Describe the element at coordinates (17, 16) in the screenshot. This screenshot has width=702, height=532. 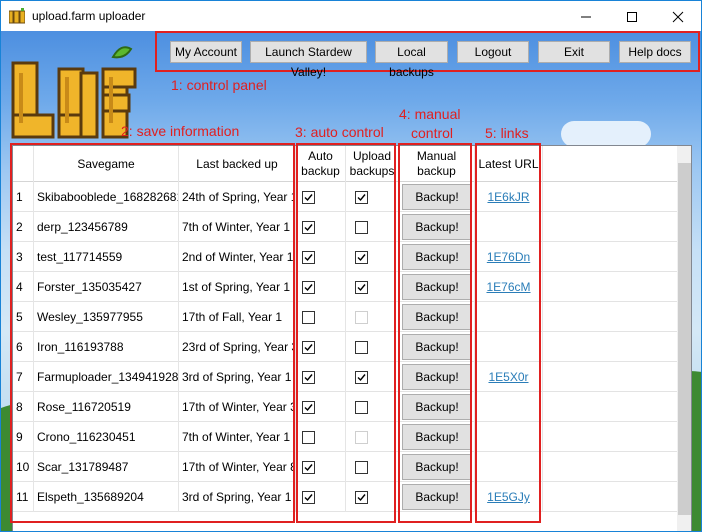
I see `app-icon` at that location.